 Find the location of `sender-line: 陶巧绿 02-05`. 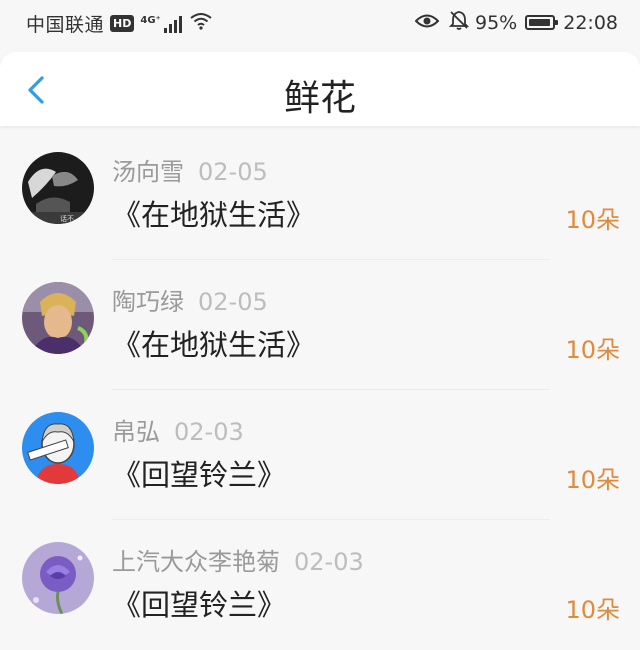

sender-line: 陶巧绿 02-05 is located at coordinates (190, 299).